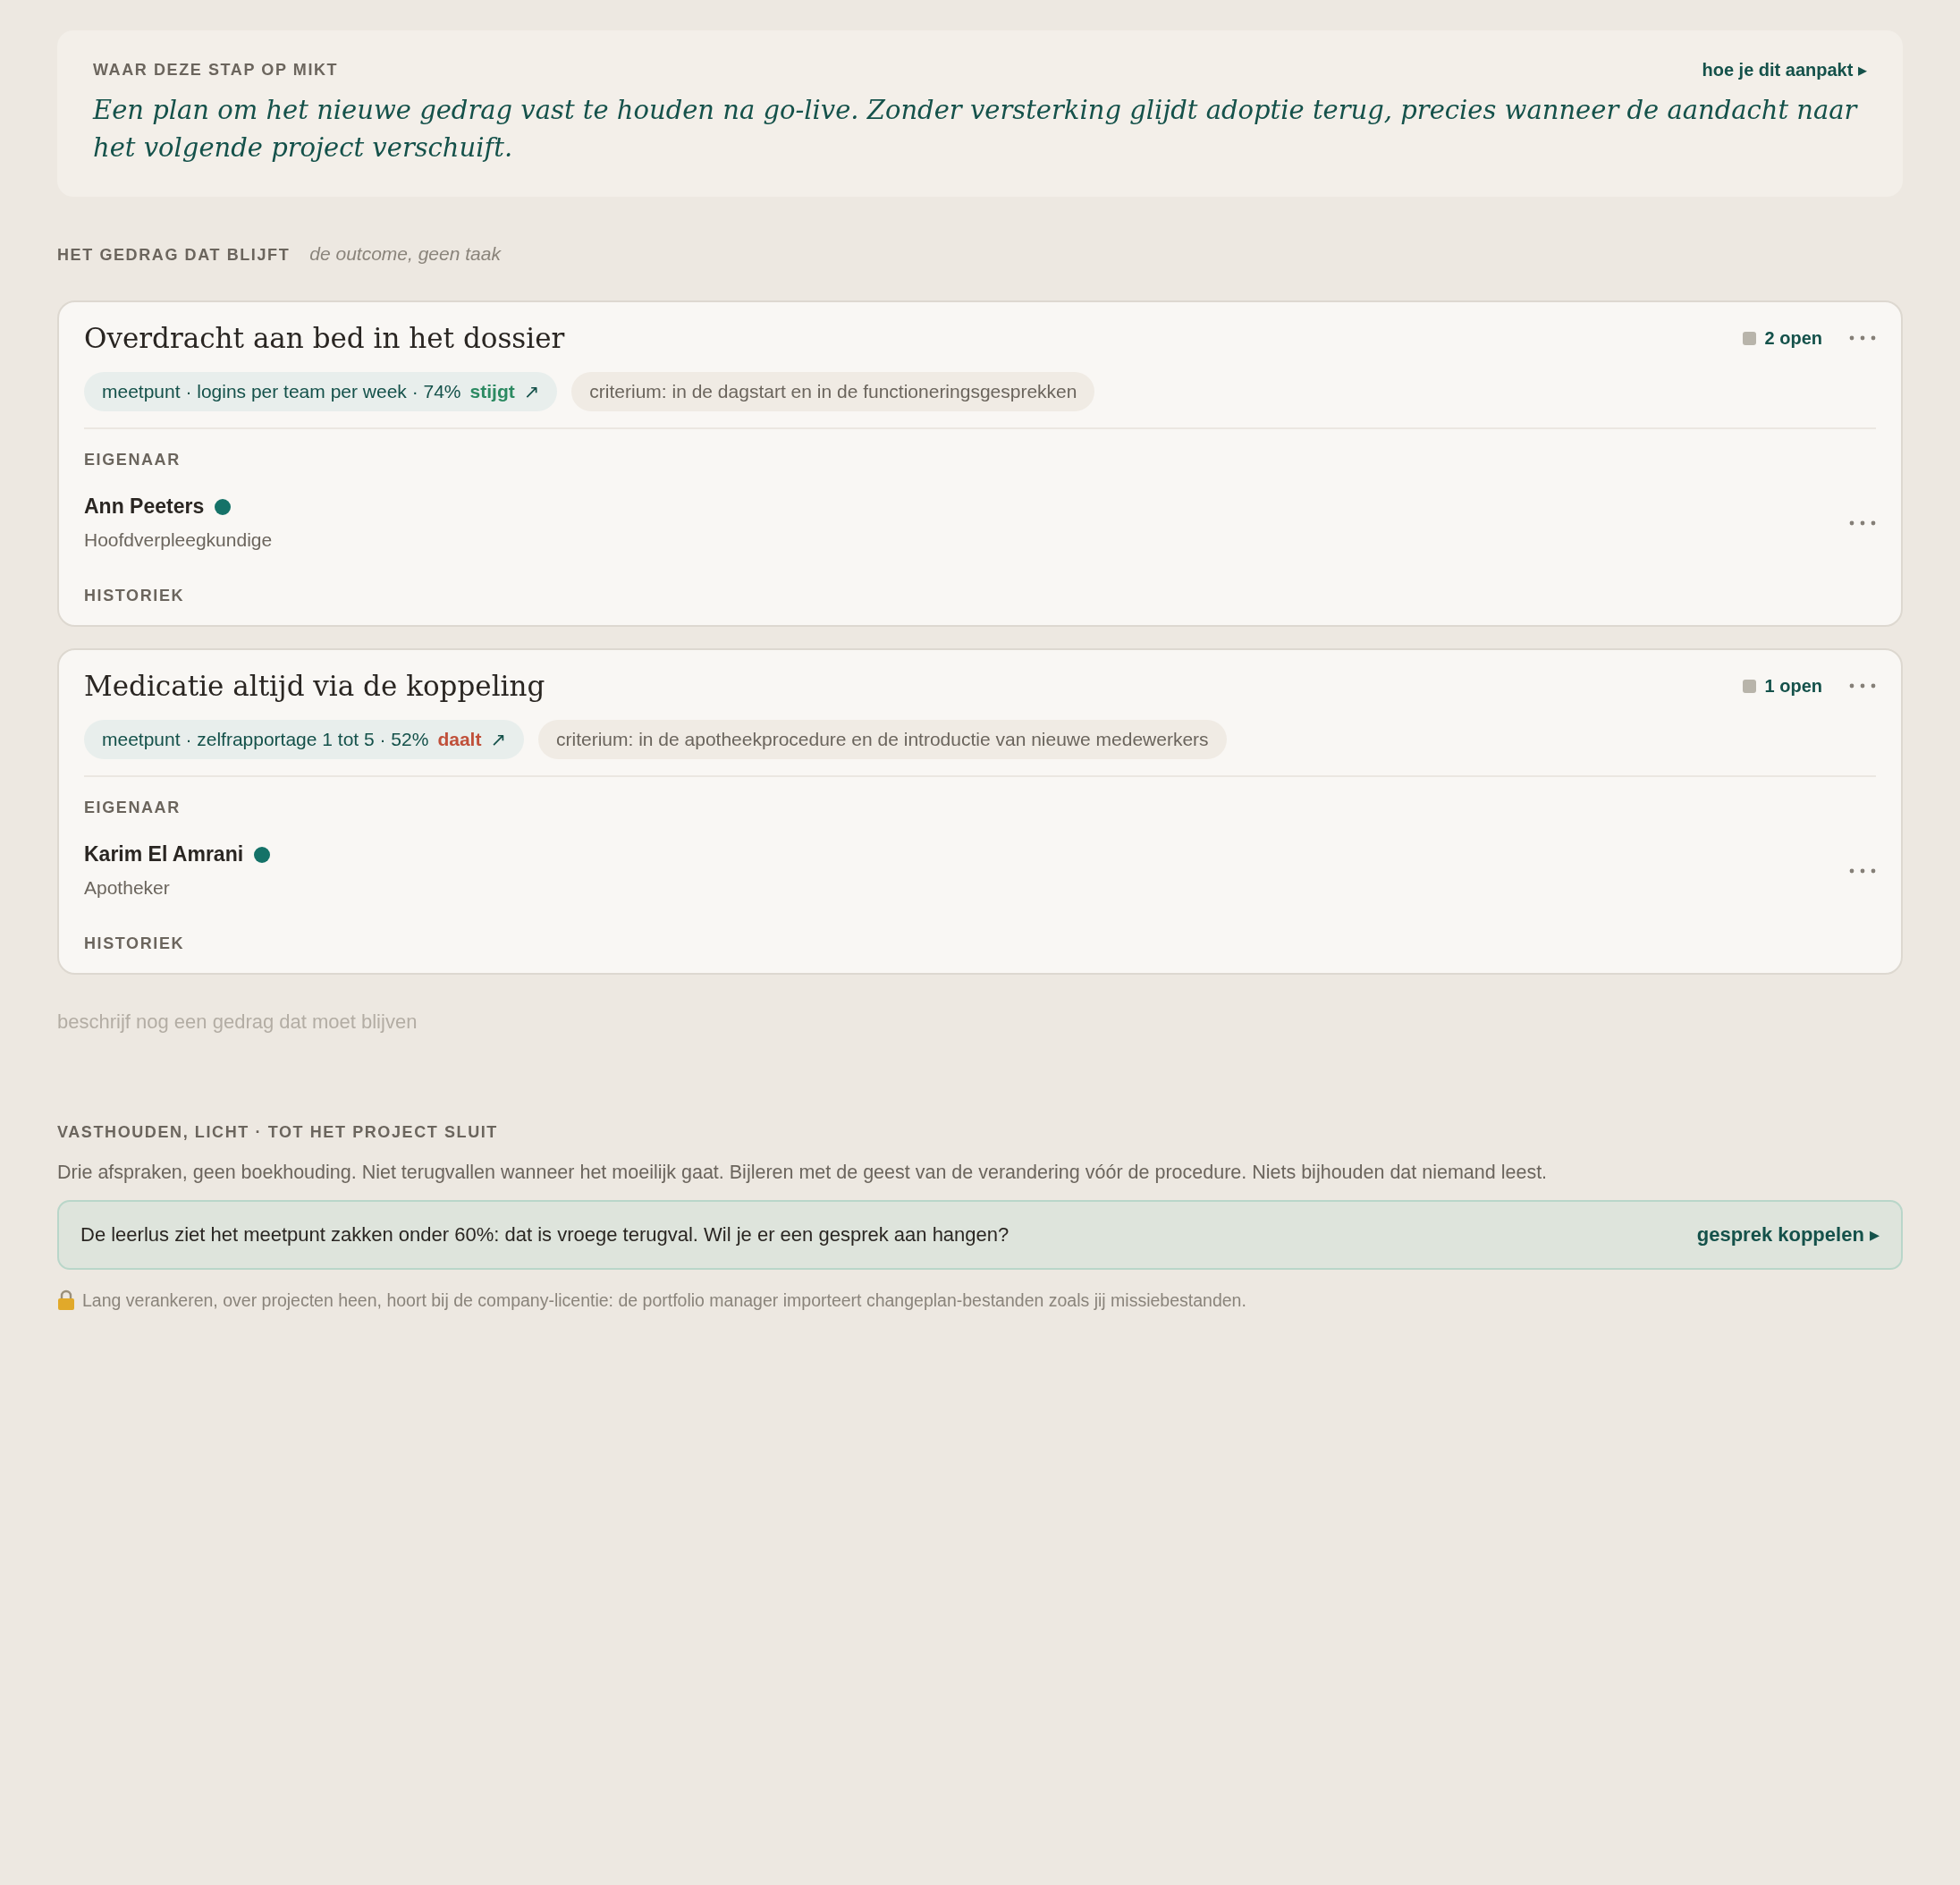  I want to click on criterion-chip: criterium: in de apotheekprocedure en de introductie van nieuwe medewerkers, so click(883, 739).